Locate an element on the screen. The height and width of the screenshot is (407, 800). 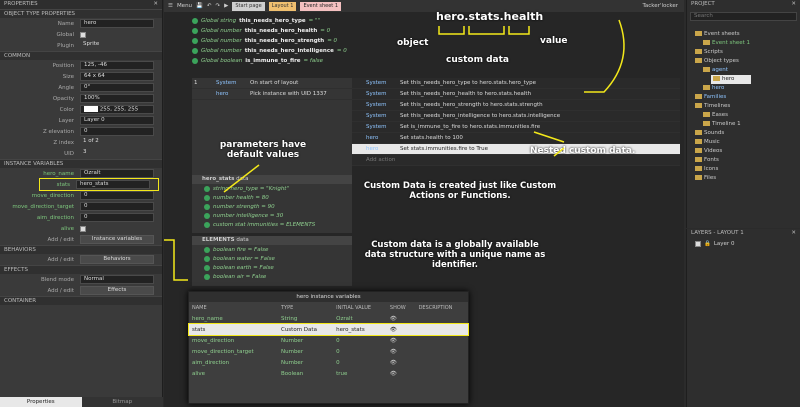
tree-item: Sounds is located at coordinates (743, 133).